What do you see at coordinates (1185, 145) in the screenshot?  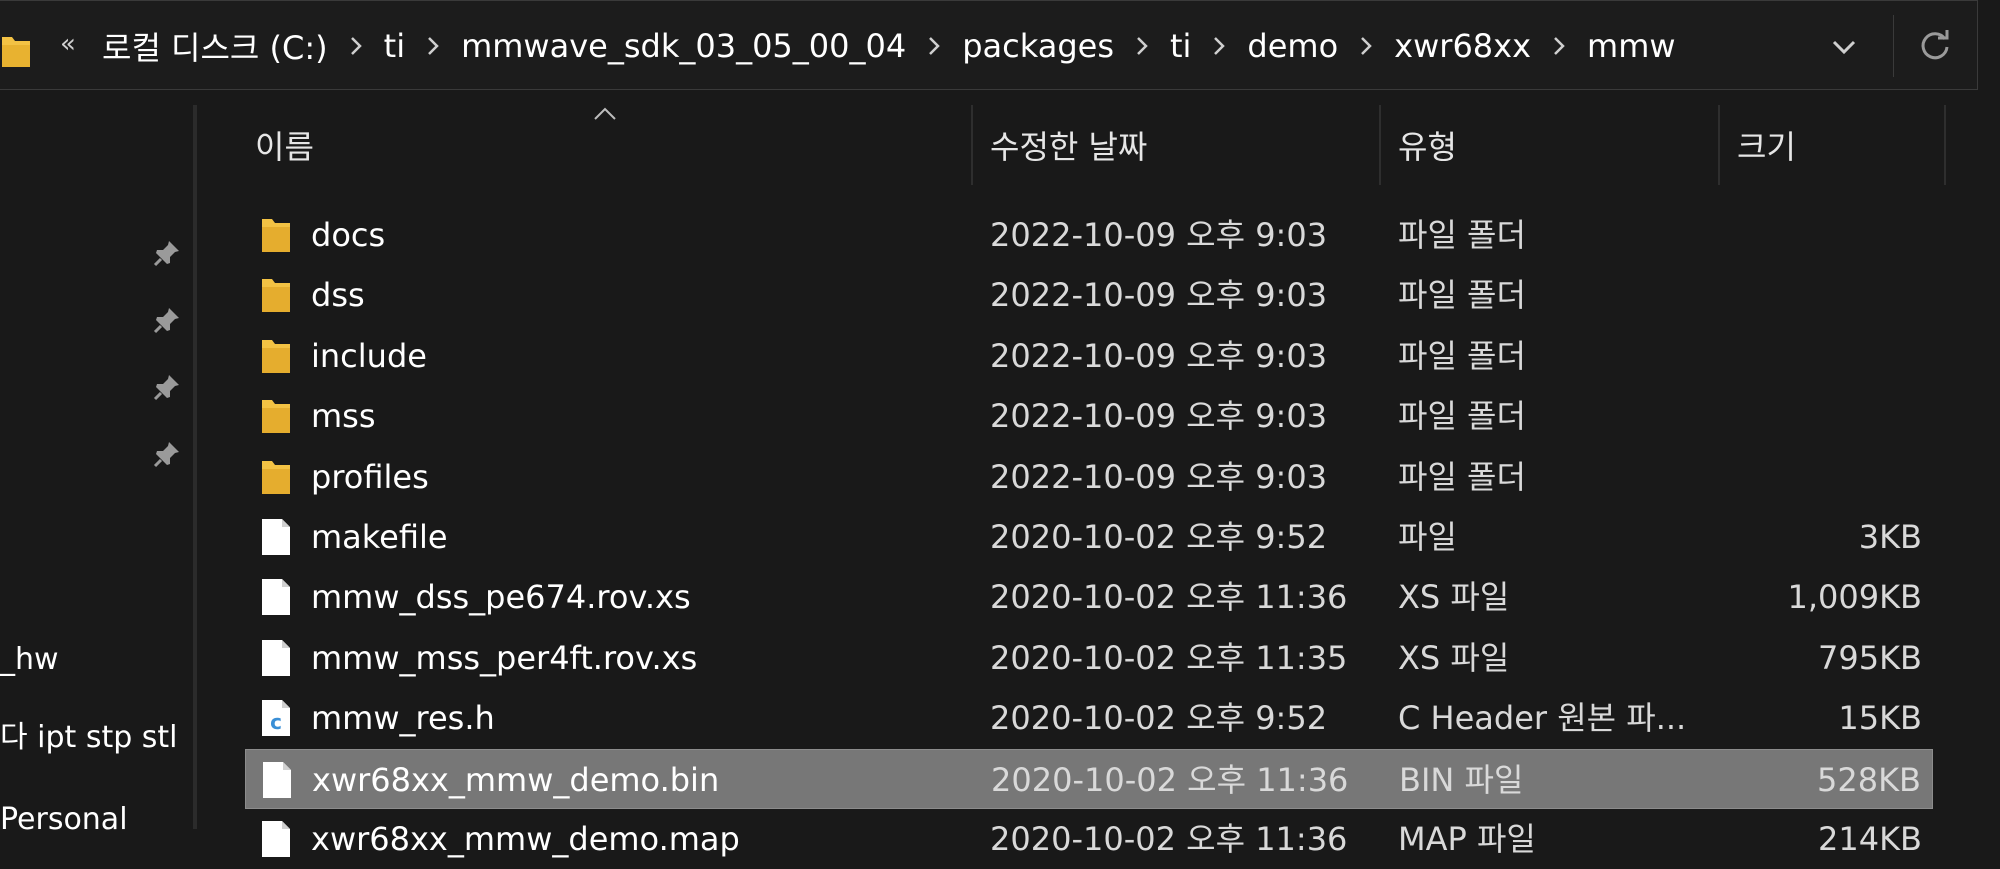 I see `column-header-date: 수정한 날짜` at bounding box center [1185, 145].